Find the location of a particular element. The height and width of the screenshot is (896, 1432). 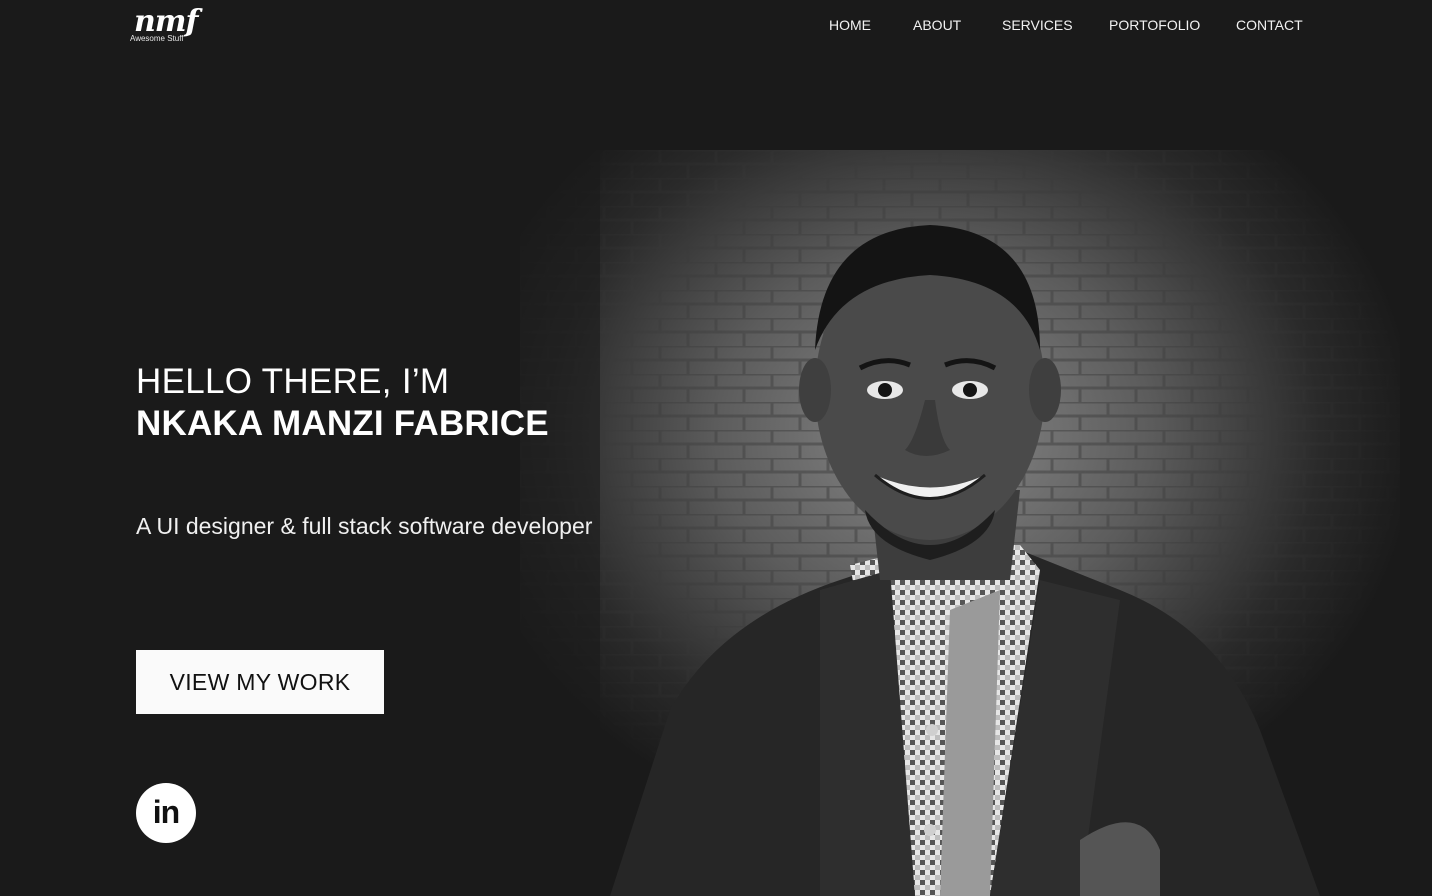

nav-item-about: ABOUT is located at coordinates (937, 25).